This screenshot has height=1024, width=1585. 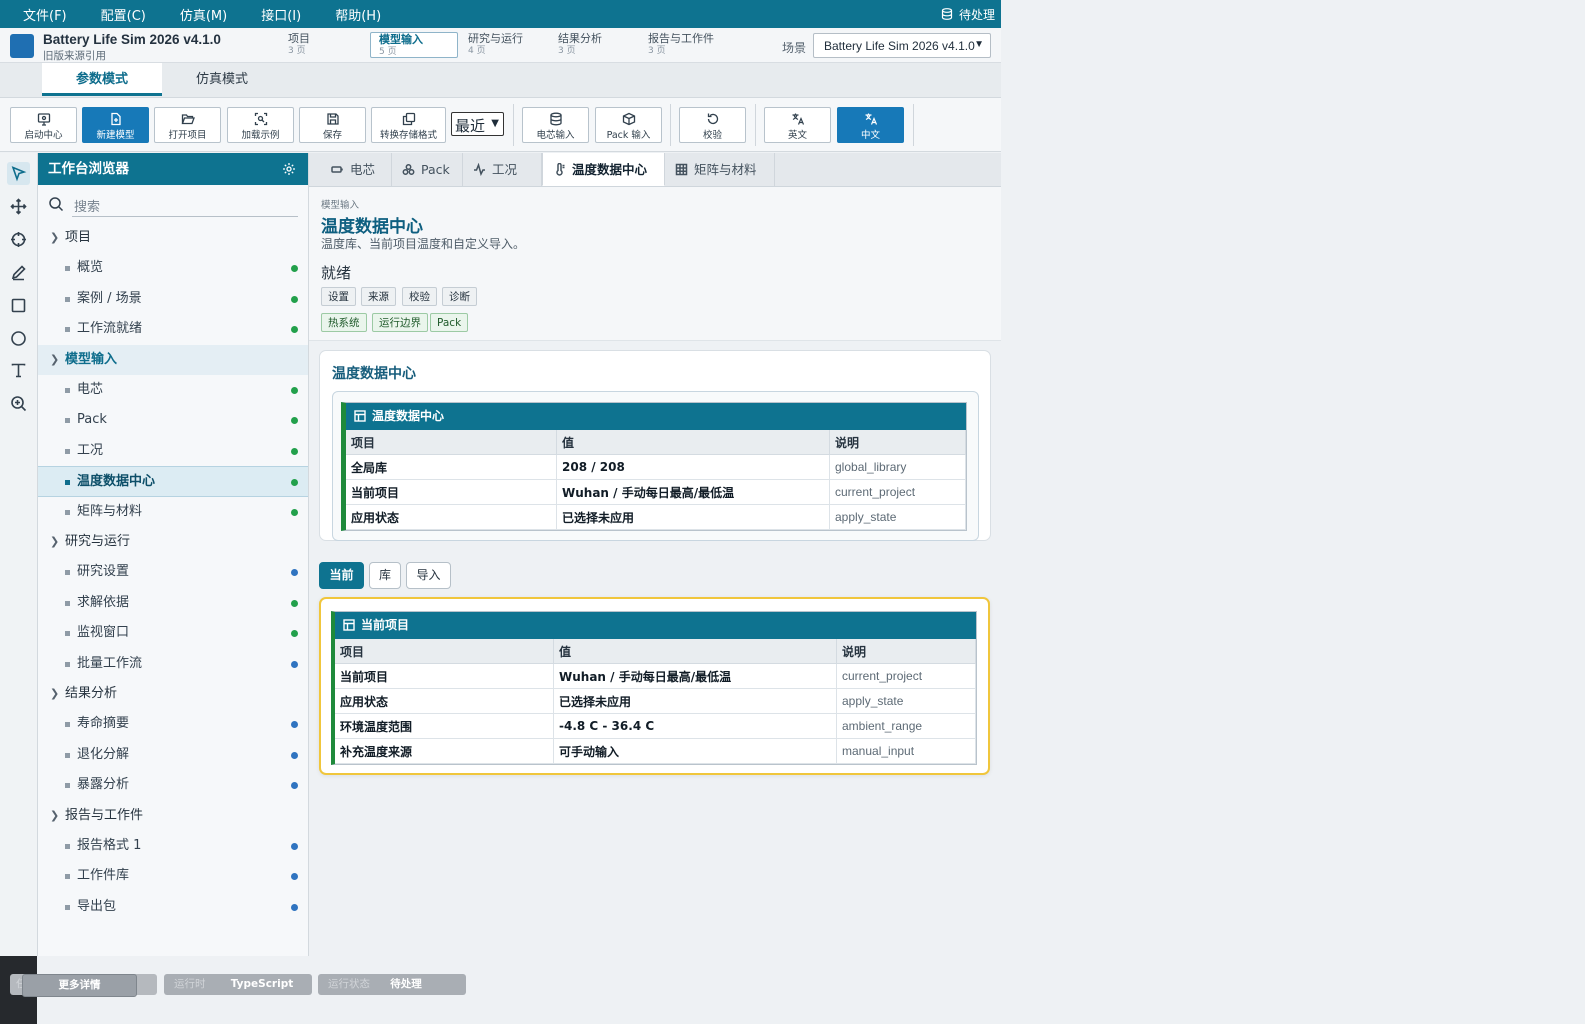 What do you see at coordinates (902, 45) in the screenshot?
I see `scene-select: Battery Life Sim 2026 v4.1.0 ▼` at bounding box center [902, 45].